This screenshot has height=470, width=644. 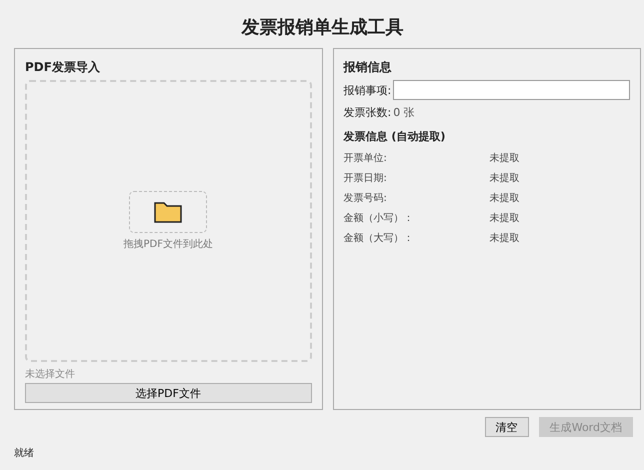 What do you see at coordinates (404, 112) in the screenshot?
I see `count-value: 0 张` at bounding box center [404, 112].